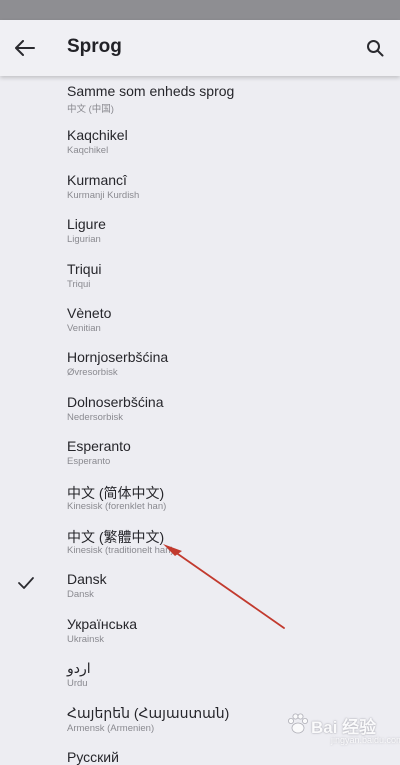 The image size is (400, 765). I want to click on search-icon, so click(375, 48).